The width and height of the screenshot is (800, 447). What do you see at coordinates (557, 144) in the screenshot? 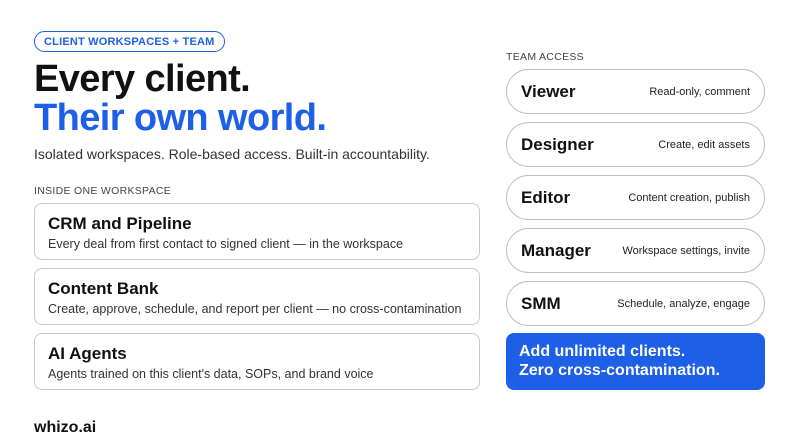
I see `role-name: Designer` at bounding box center [557, 144].